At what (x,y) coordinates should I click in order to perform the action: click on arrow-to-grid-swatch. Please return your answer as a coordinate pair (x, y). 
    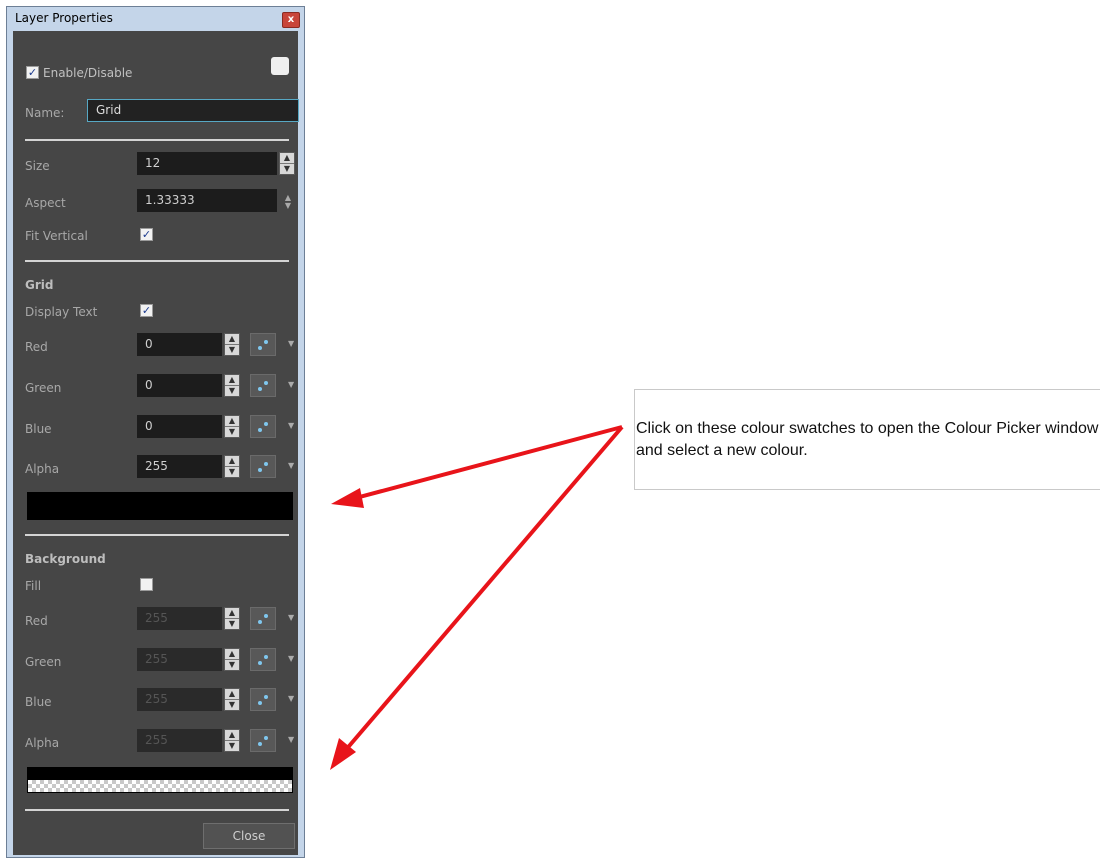
    Looking at the image, I should click on (477, 466).